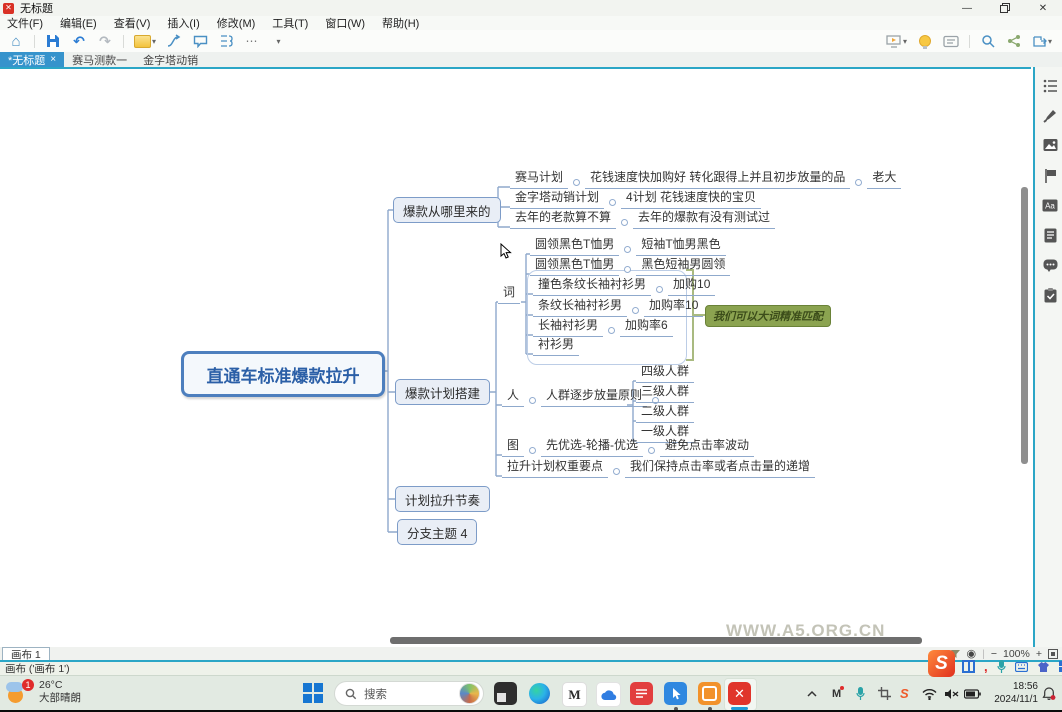  I want to click on outline-panel-button, so click(1050, 85).